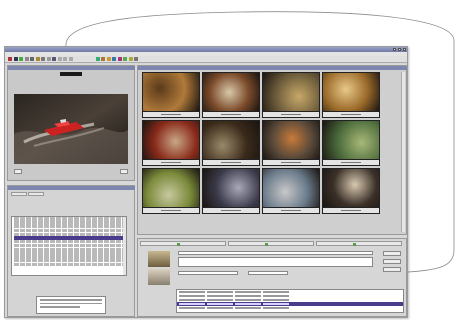 This screenshot has height=320, width=457. I want to click on export-icon, so click(114, 59).